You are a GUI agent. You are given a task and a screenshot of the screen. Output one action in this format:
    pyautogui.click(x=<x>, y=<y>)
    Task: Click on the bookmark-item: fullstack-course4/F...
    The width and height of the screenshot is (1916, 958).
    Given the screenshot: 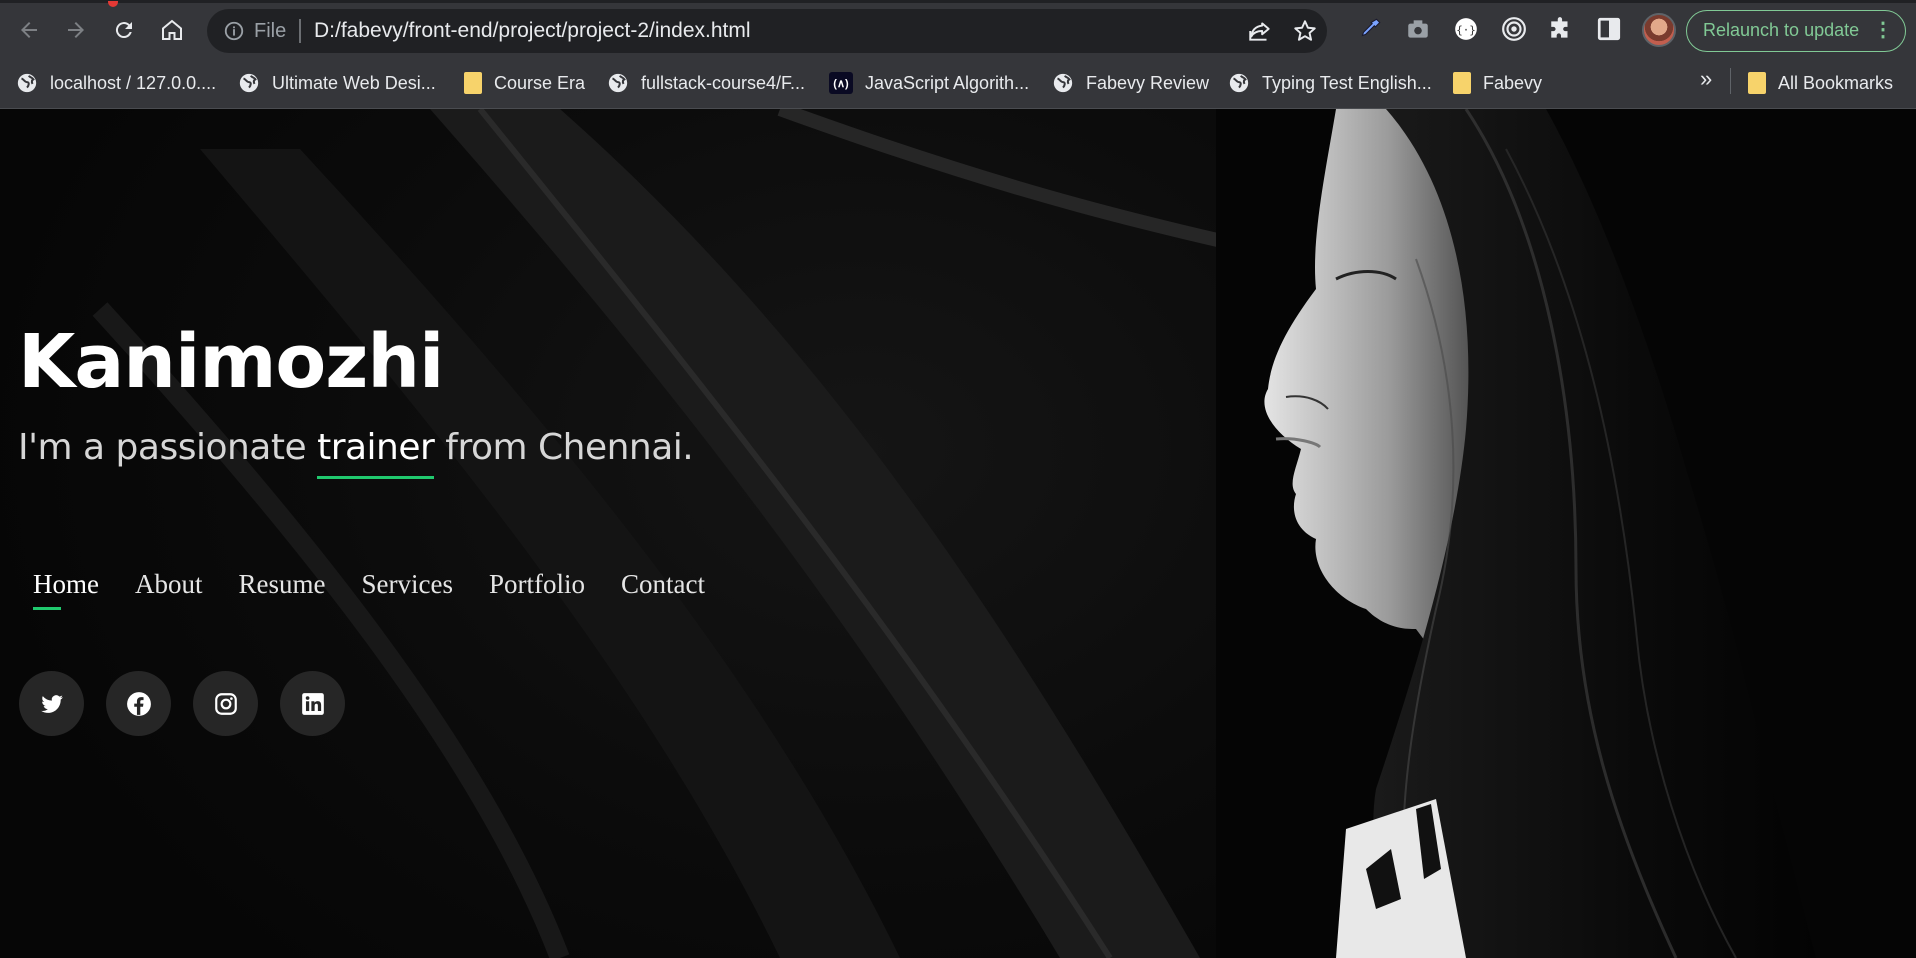 What is the action you would take?
    pyautogui.click(x=706, y=83)
    